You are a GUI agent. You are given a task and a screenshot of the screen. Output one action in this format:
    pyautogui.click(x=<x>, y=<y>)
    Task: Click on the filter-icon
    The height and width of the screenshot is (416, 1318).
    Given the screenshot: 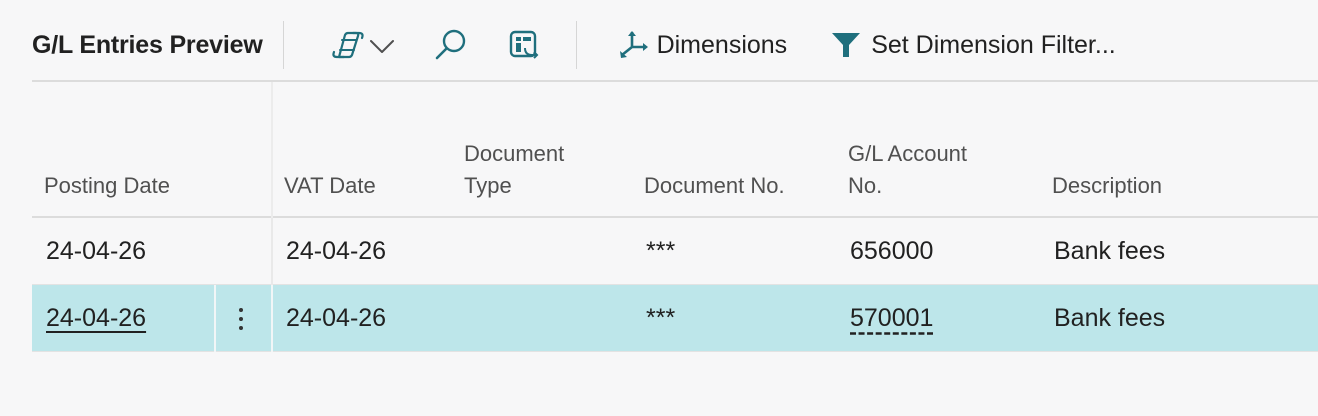 What is the action you would take?
    pyautogui.click(x=846, y=45)
    